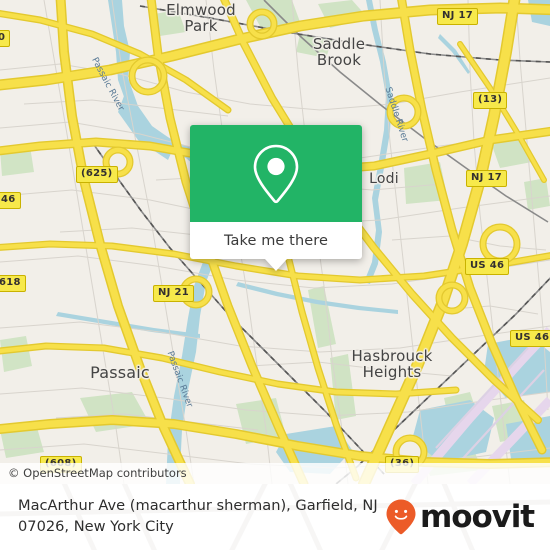  What do you see at coordinates (10, 200) in the screenshot?
I see `shield-46-left: 46` at bounding box center [10, 200].